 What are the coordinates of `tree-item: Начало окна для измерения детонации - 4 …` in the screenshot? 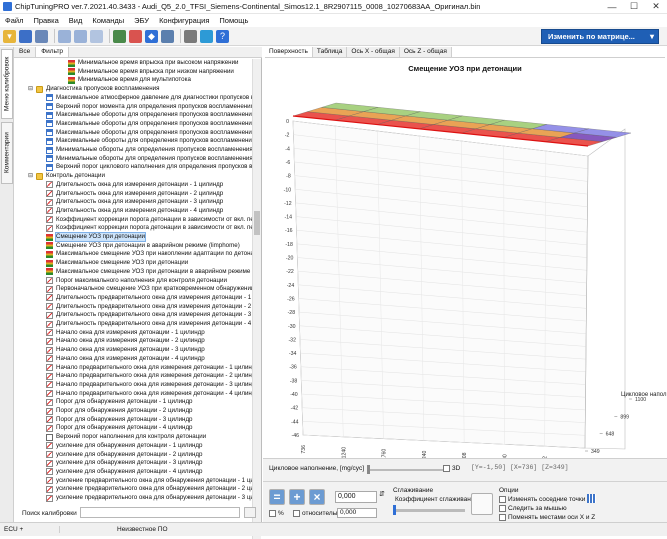 It's located at (125, 359).